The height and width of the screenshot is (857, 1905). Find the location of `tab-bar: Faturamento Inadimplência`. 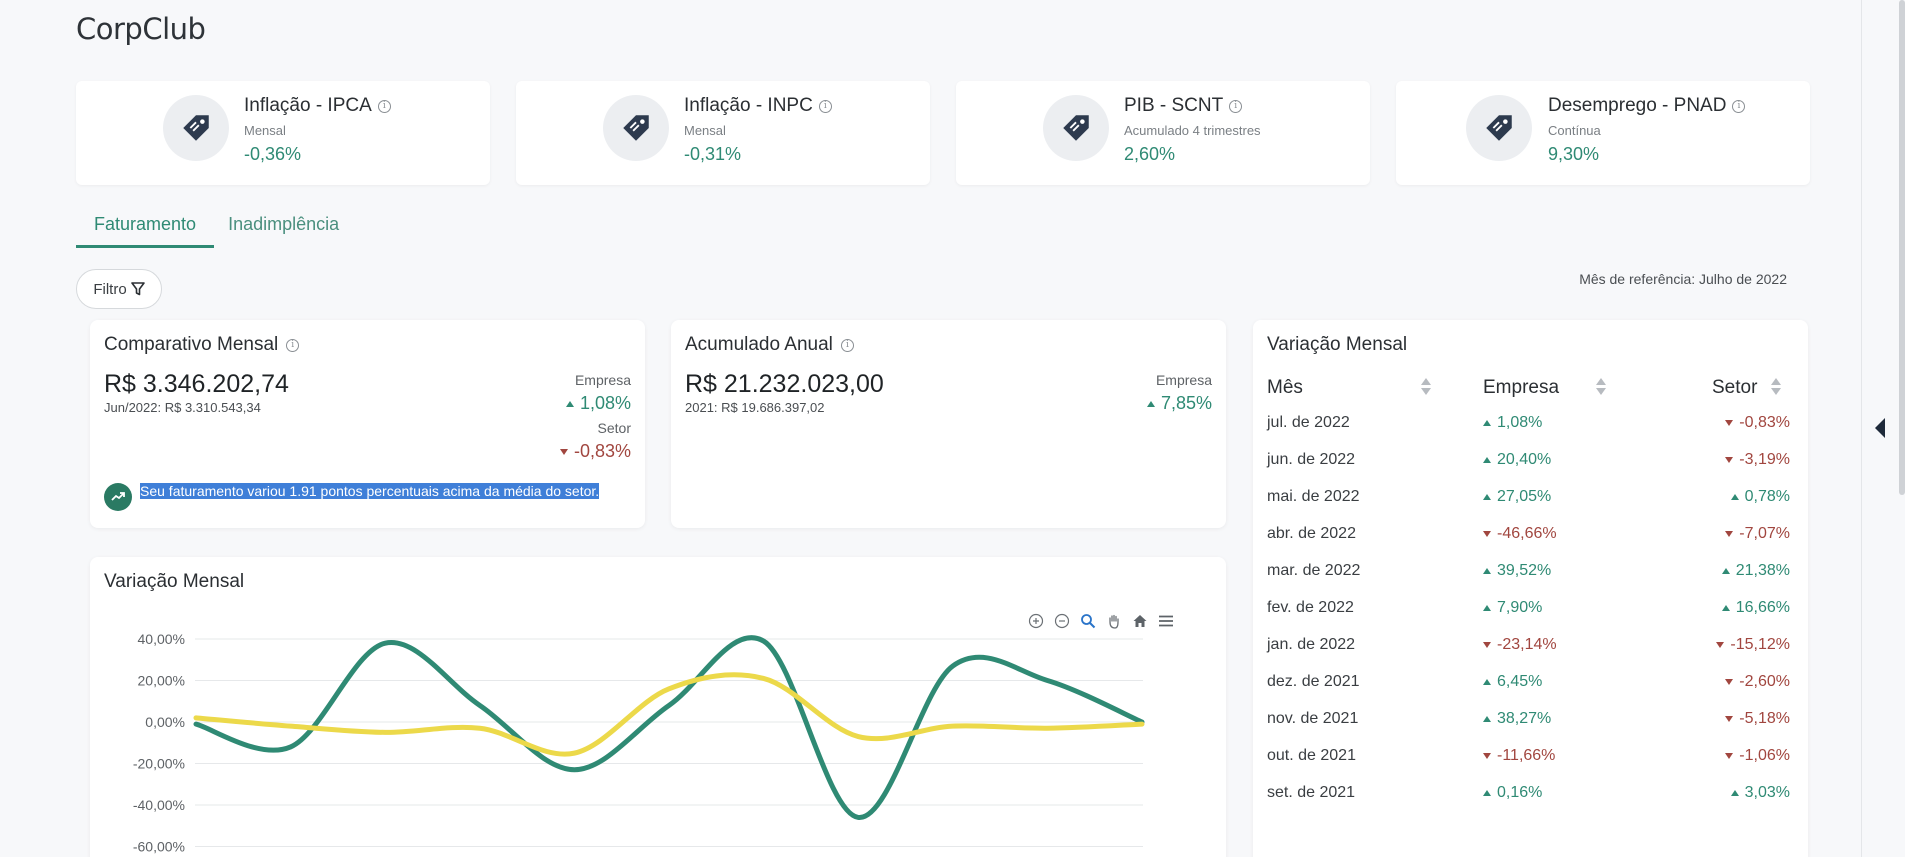

tab-bar: Faturamento Inadimplência is located at coordinates (216, 229).